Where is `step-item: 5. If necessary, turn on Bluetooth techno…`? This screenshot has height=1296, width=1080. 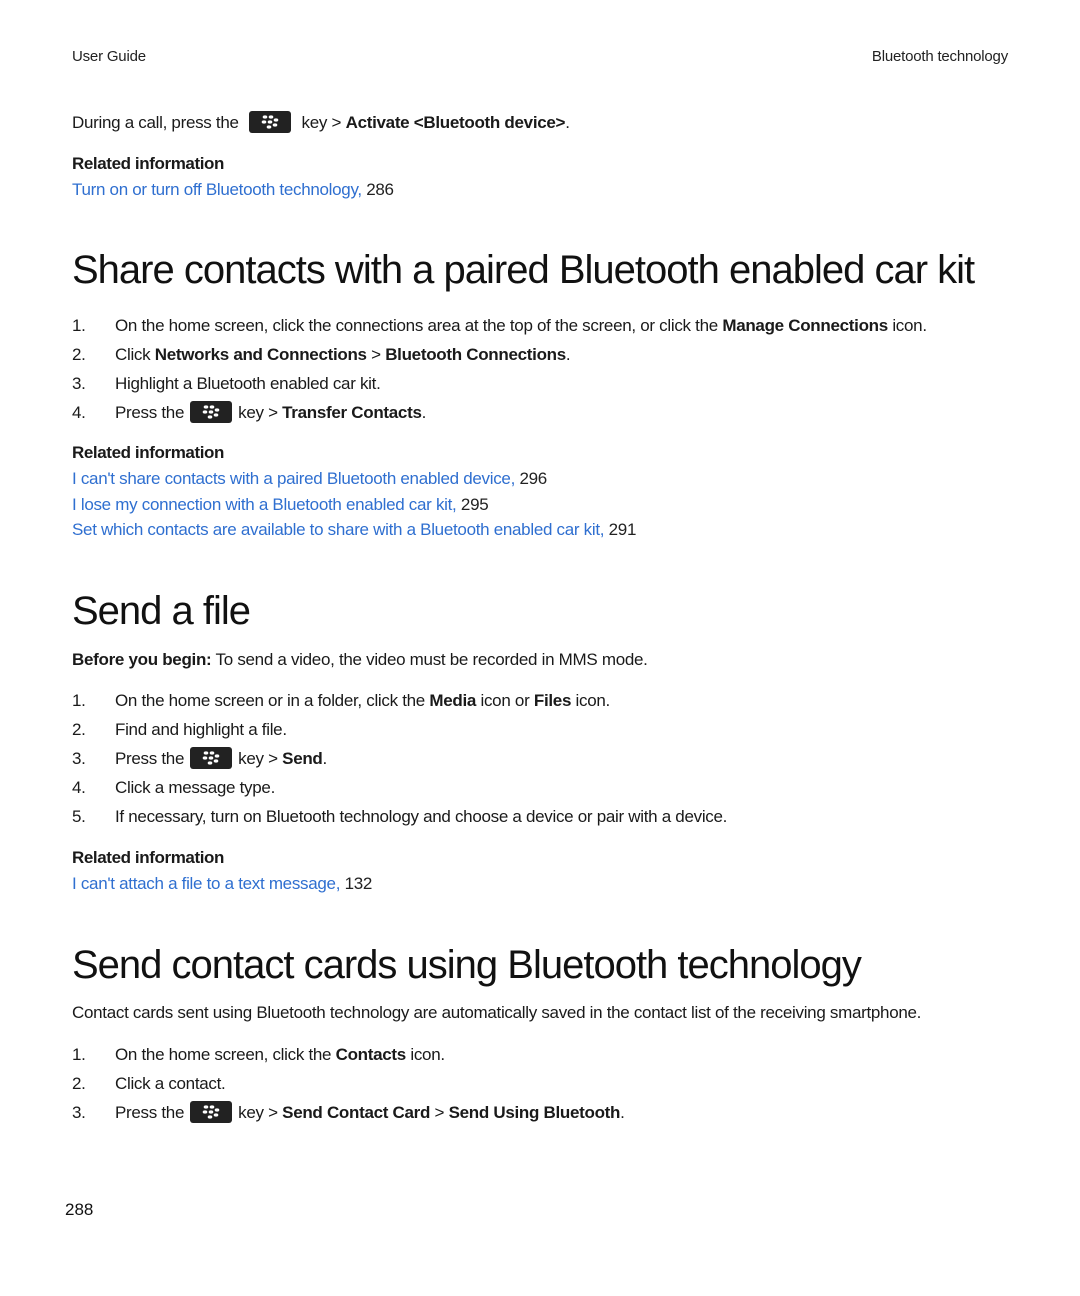 step-item: 5. If necessary, turn on Bluetooth techno… is located at coordinates (399, 816).